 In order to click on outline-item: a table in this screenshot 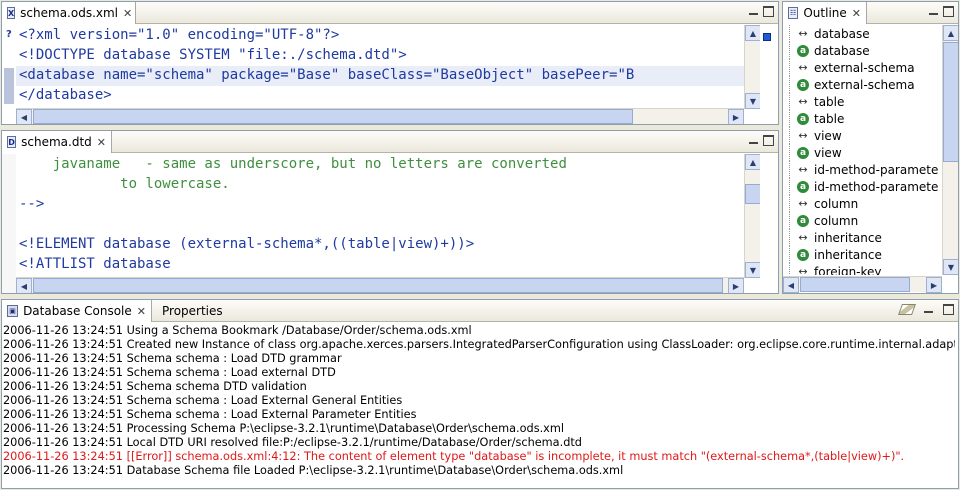, I will do `click(861, 118)`.